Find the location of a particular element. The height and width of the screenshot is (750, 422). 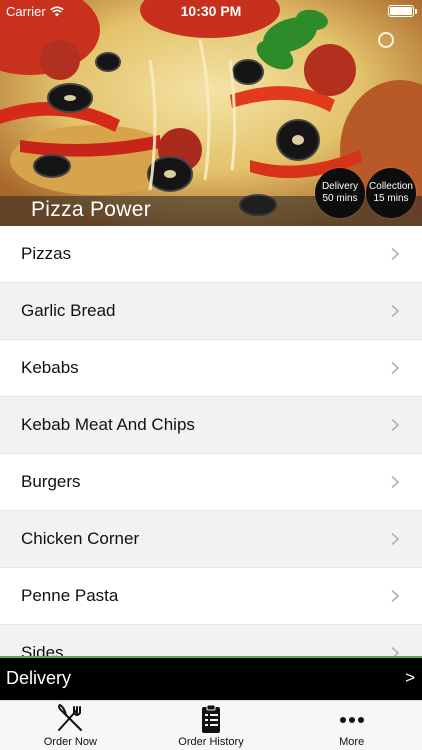

status-time: 10:30 PM is located at coordinates (211, 11).